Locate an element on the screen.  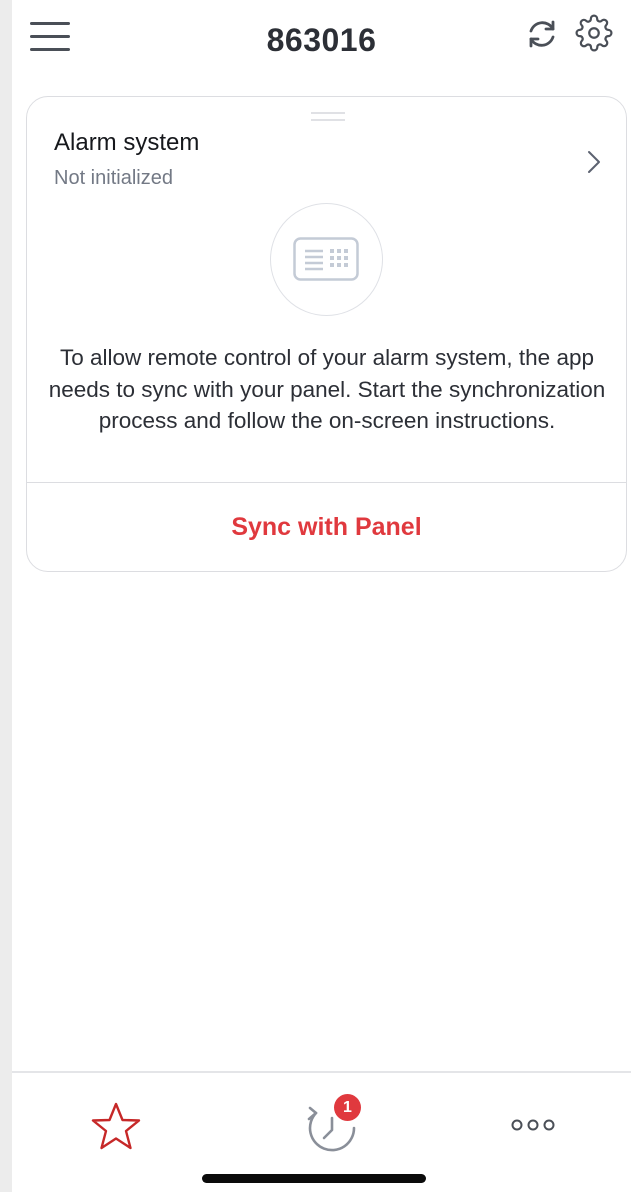
status-text: Not initialized is located at coordinates (113, 178).